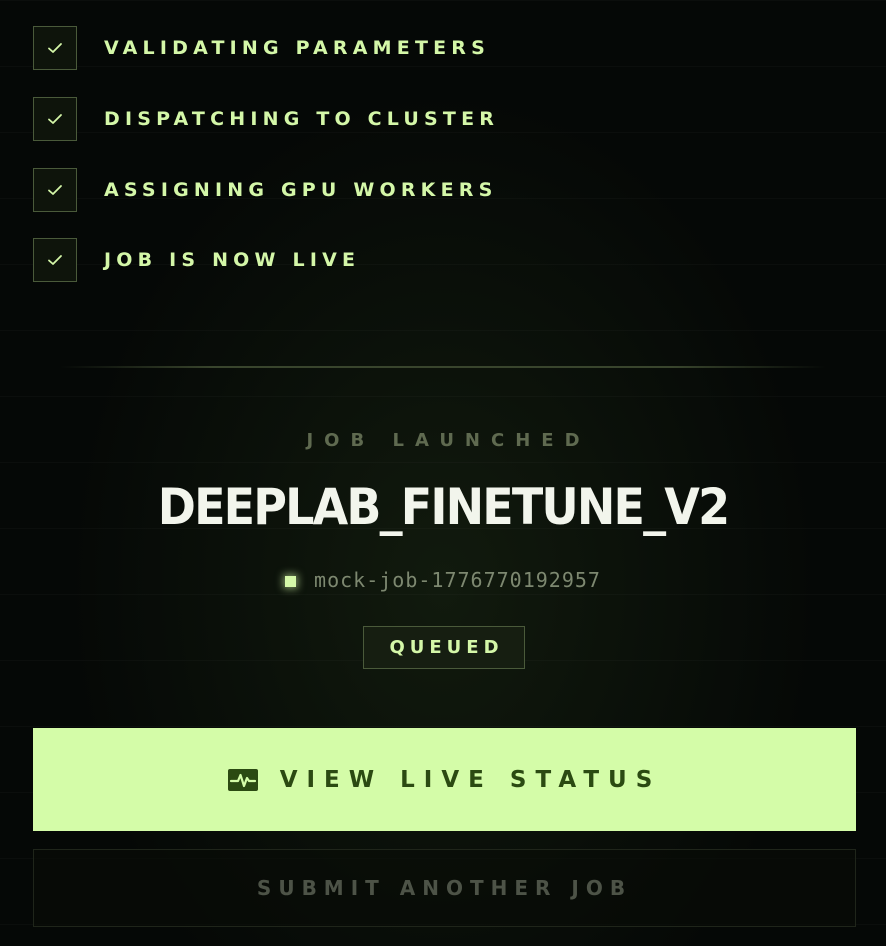 The image size is (886, 946). I want to click on job-id-row: mock-job-1776770192957, so click(443, 580).